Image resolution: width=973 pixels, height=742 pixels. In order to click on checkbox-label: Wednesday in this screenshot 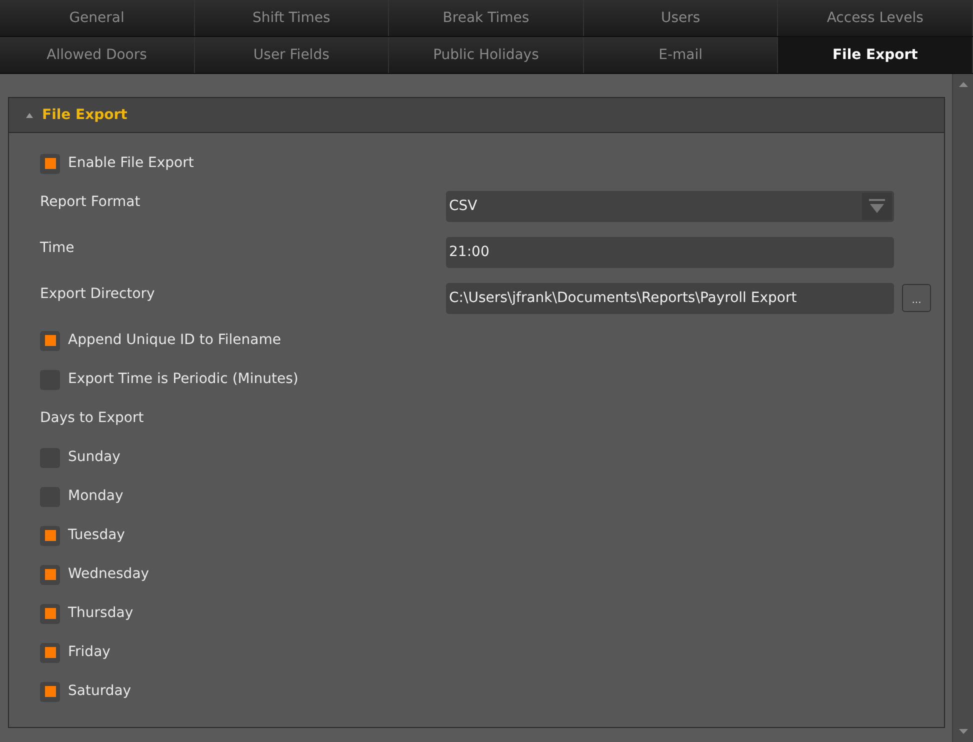, I will do `click(109, 574)`.